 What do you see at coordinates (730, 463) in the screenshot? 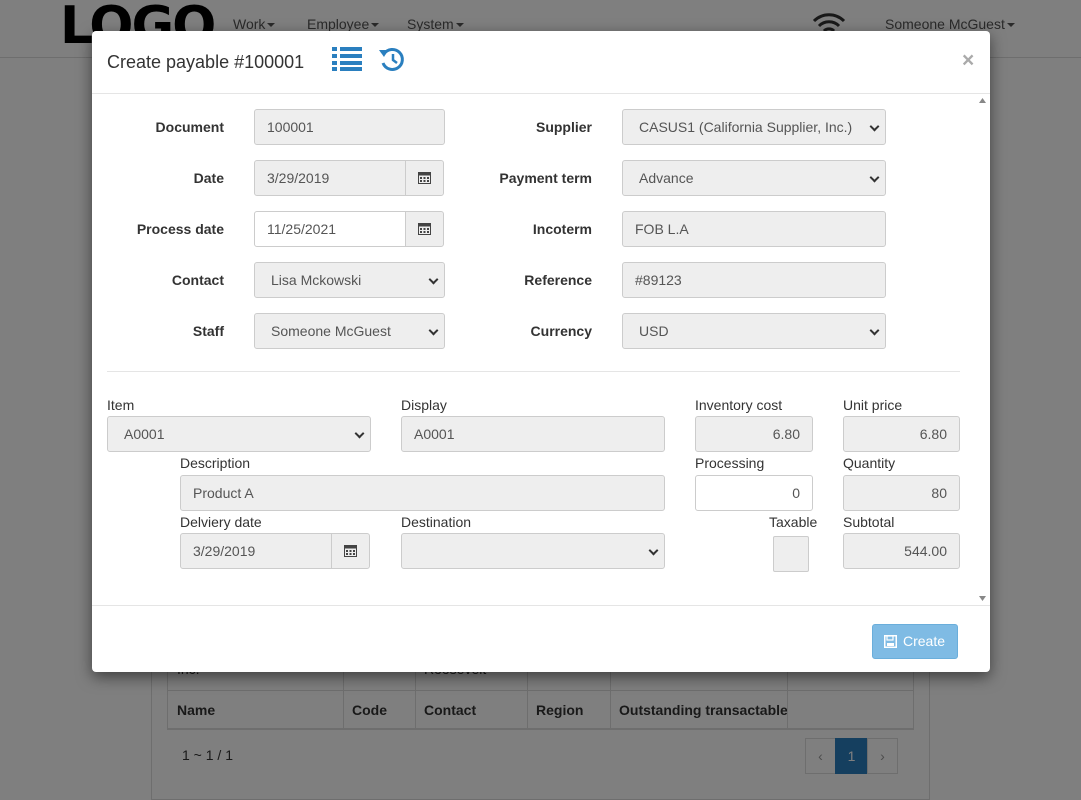
I see `processing-label: Processing` at bounding box center [730, 463].